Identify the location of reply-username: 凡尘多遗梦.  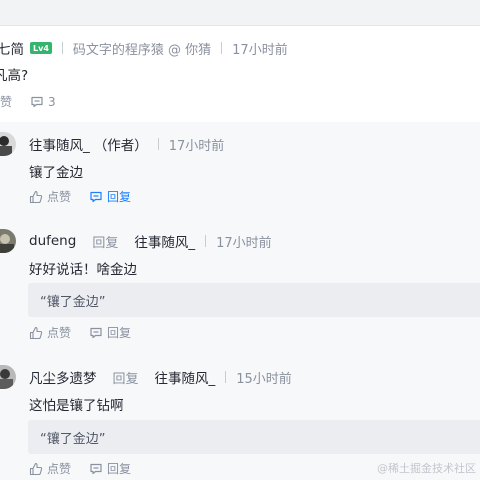
(63, 377).